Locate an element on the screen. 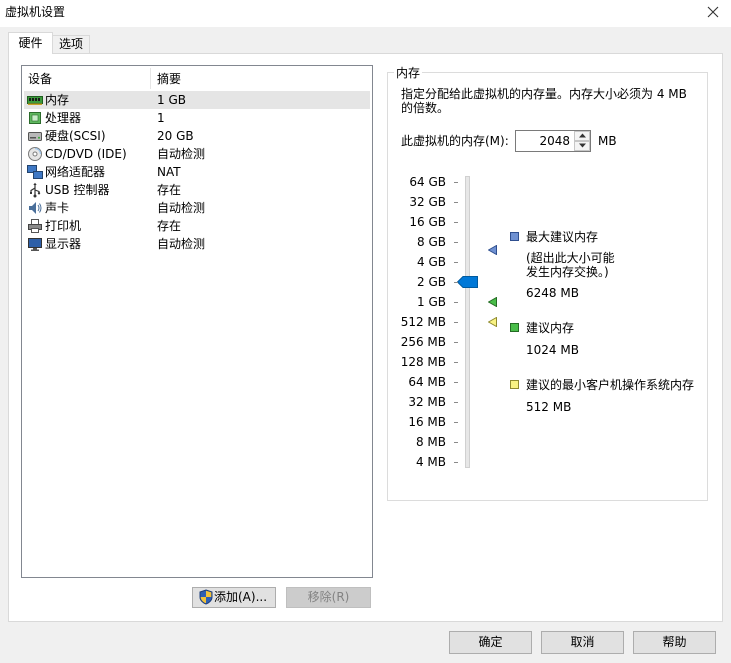 The height and width of the screenshot is (663, 731). scale-label: 8 MB is located at coordinates (430, 442).